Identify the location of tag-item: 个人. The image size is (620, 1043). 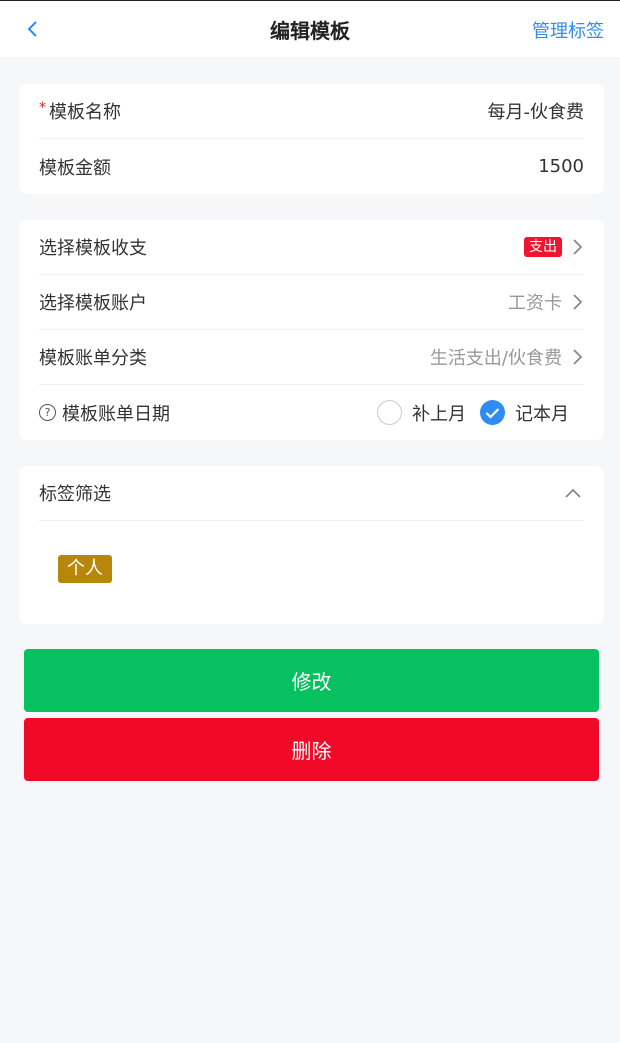
(85, 569).